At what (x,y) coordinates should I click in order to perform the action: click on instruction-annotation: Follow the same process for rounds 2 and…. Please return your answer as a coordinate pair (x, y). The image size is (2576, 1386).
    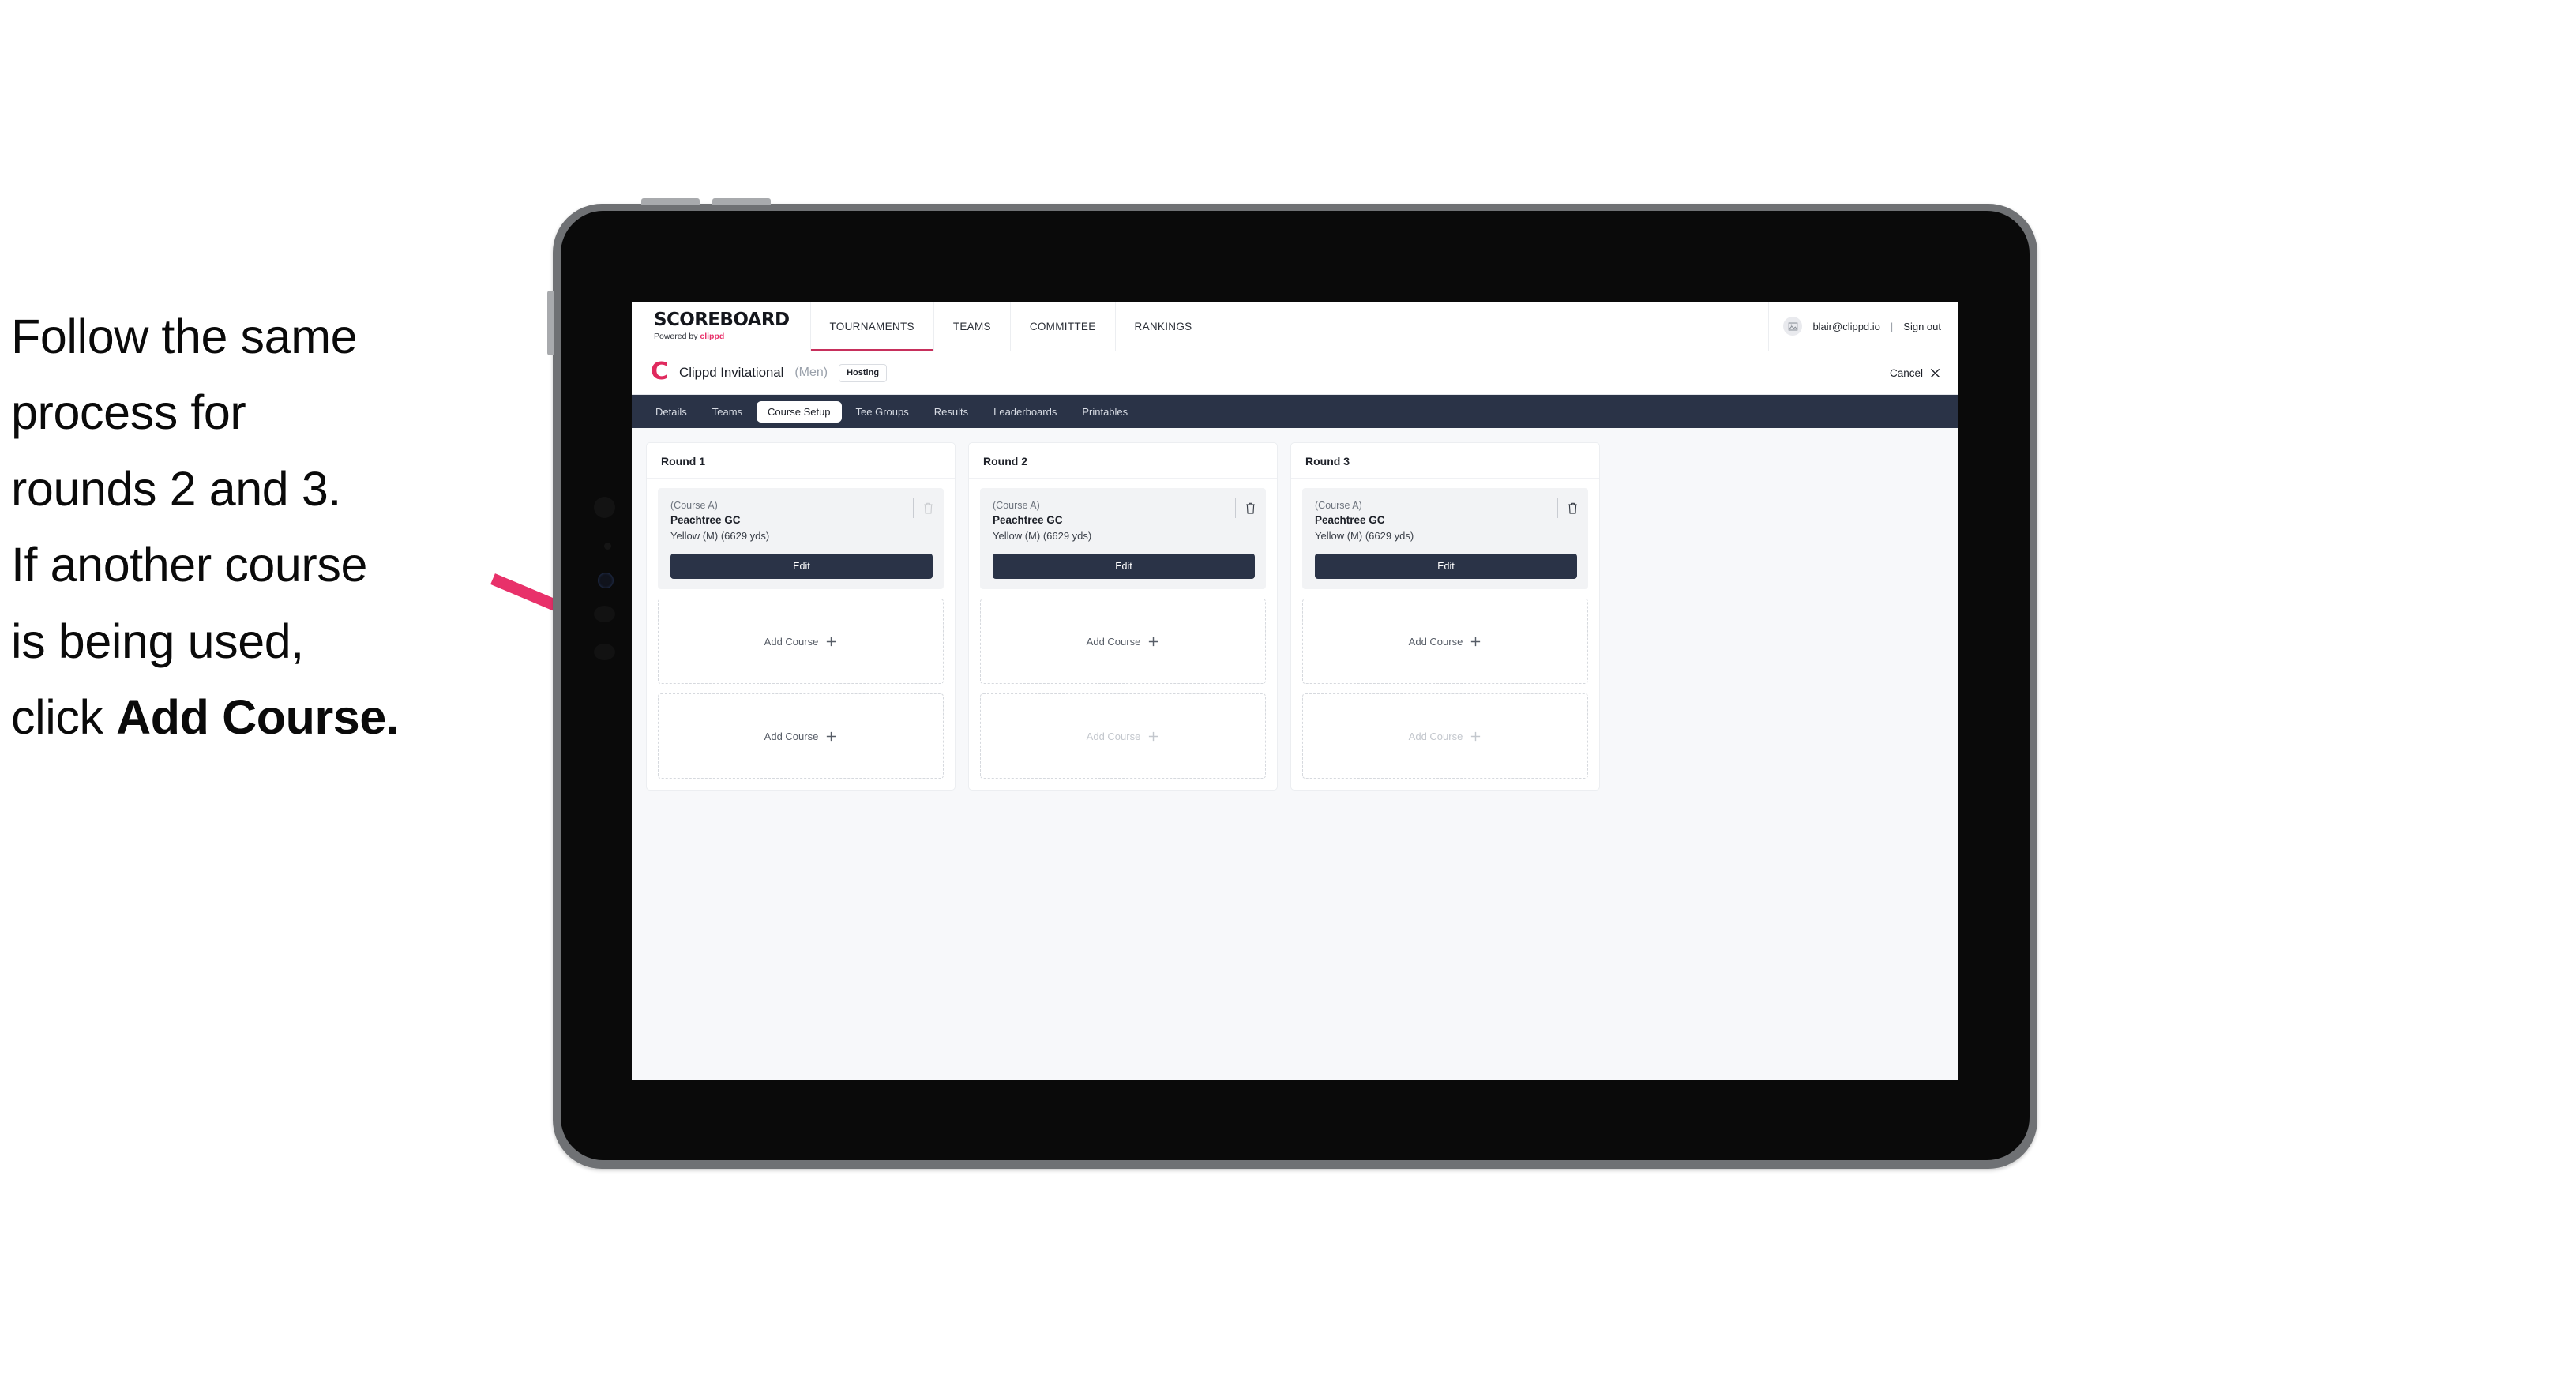
    Looking at the image, I should click on (263, 527).